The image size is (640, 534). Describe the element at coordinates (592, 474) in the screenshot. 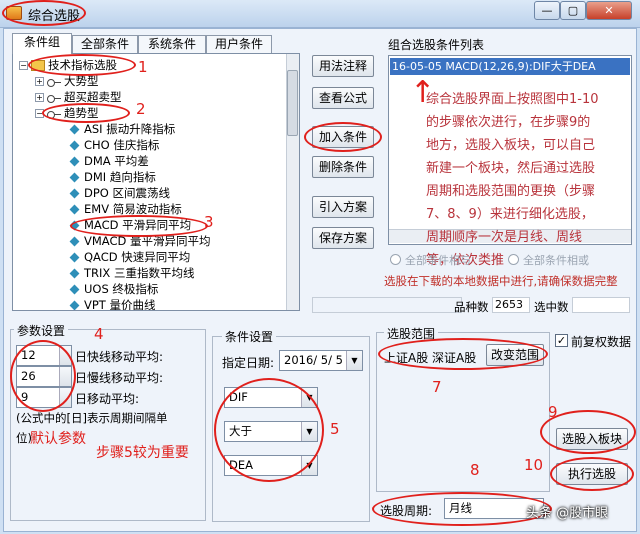

I see `annotation-circle-execute` at that location.